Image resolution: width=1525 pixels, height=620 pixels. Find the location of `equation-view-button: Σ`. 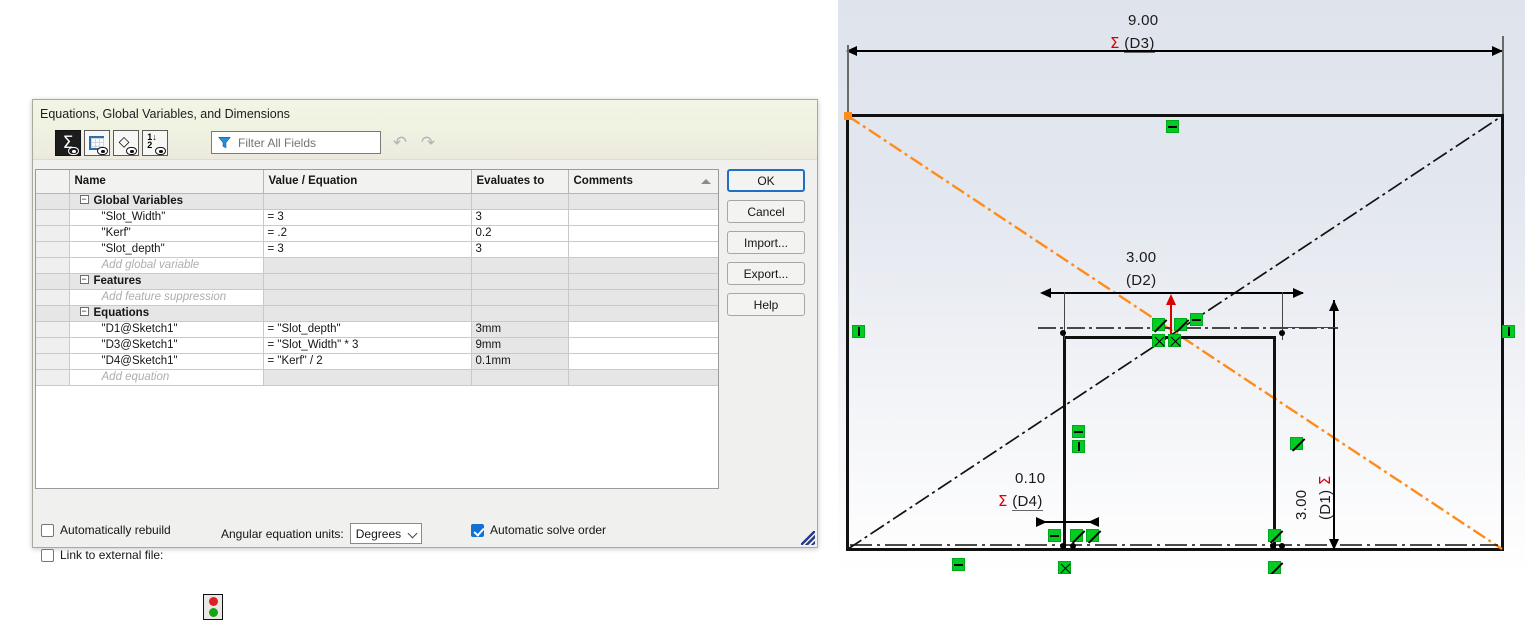

equation-view-button: Σ is located at coordinates (68, 143).